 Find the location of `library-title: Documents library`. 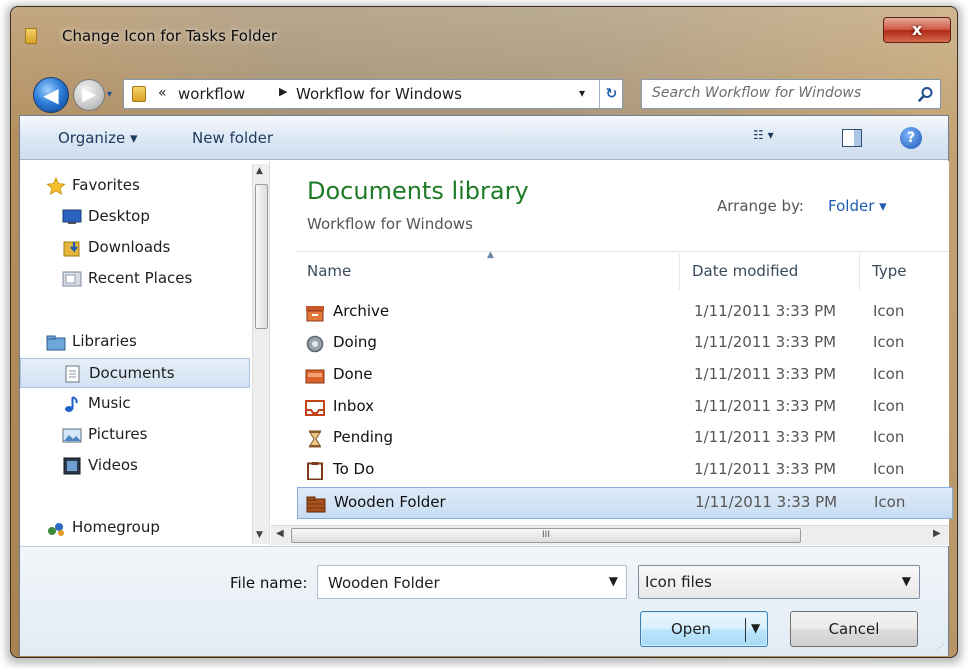

library-title: Documents library is located at coordinates (418, 191).